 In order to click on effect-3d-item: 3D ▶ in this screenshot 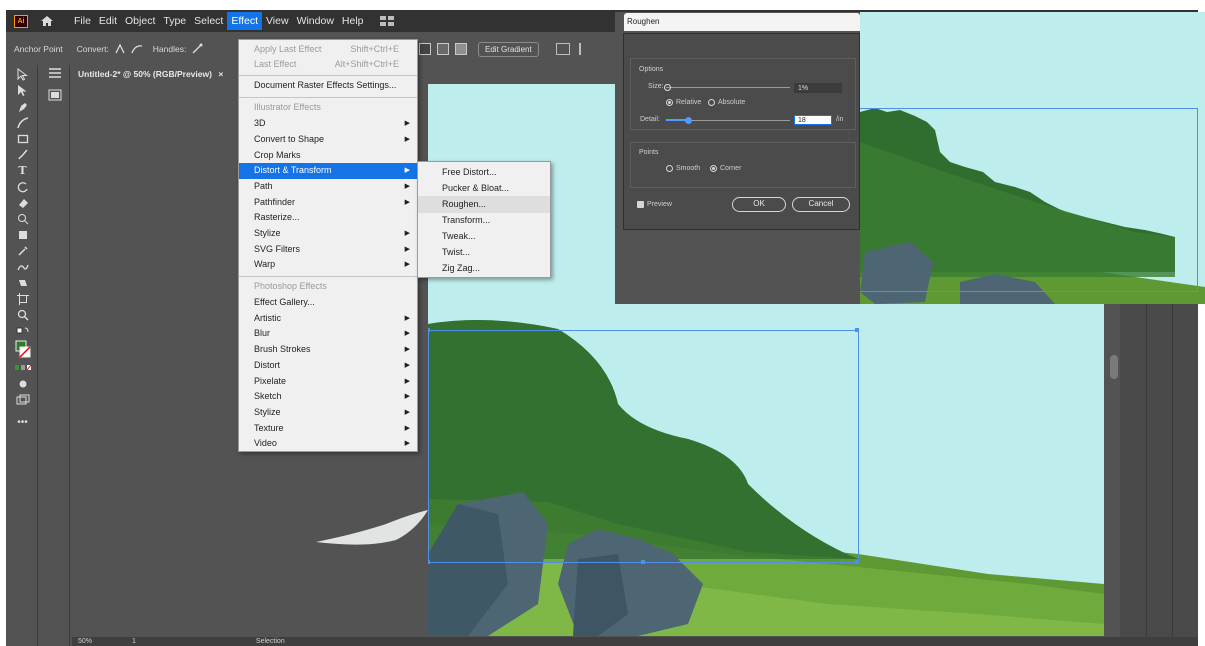, I will do `click(328, 124)`.